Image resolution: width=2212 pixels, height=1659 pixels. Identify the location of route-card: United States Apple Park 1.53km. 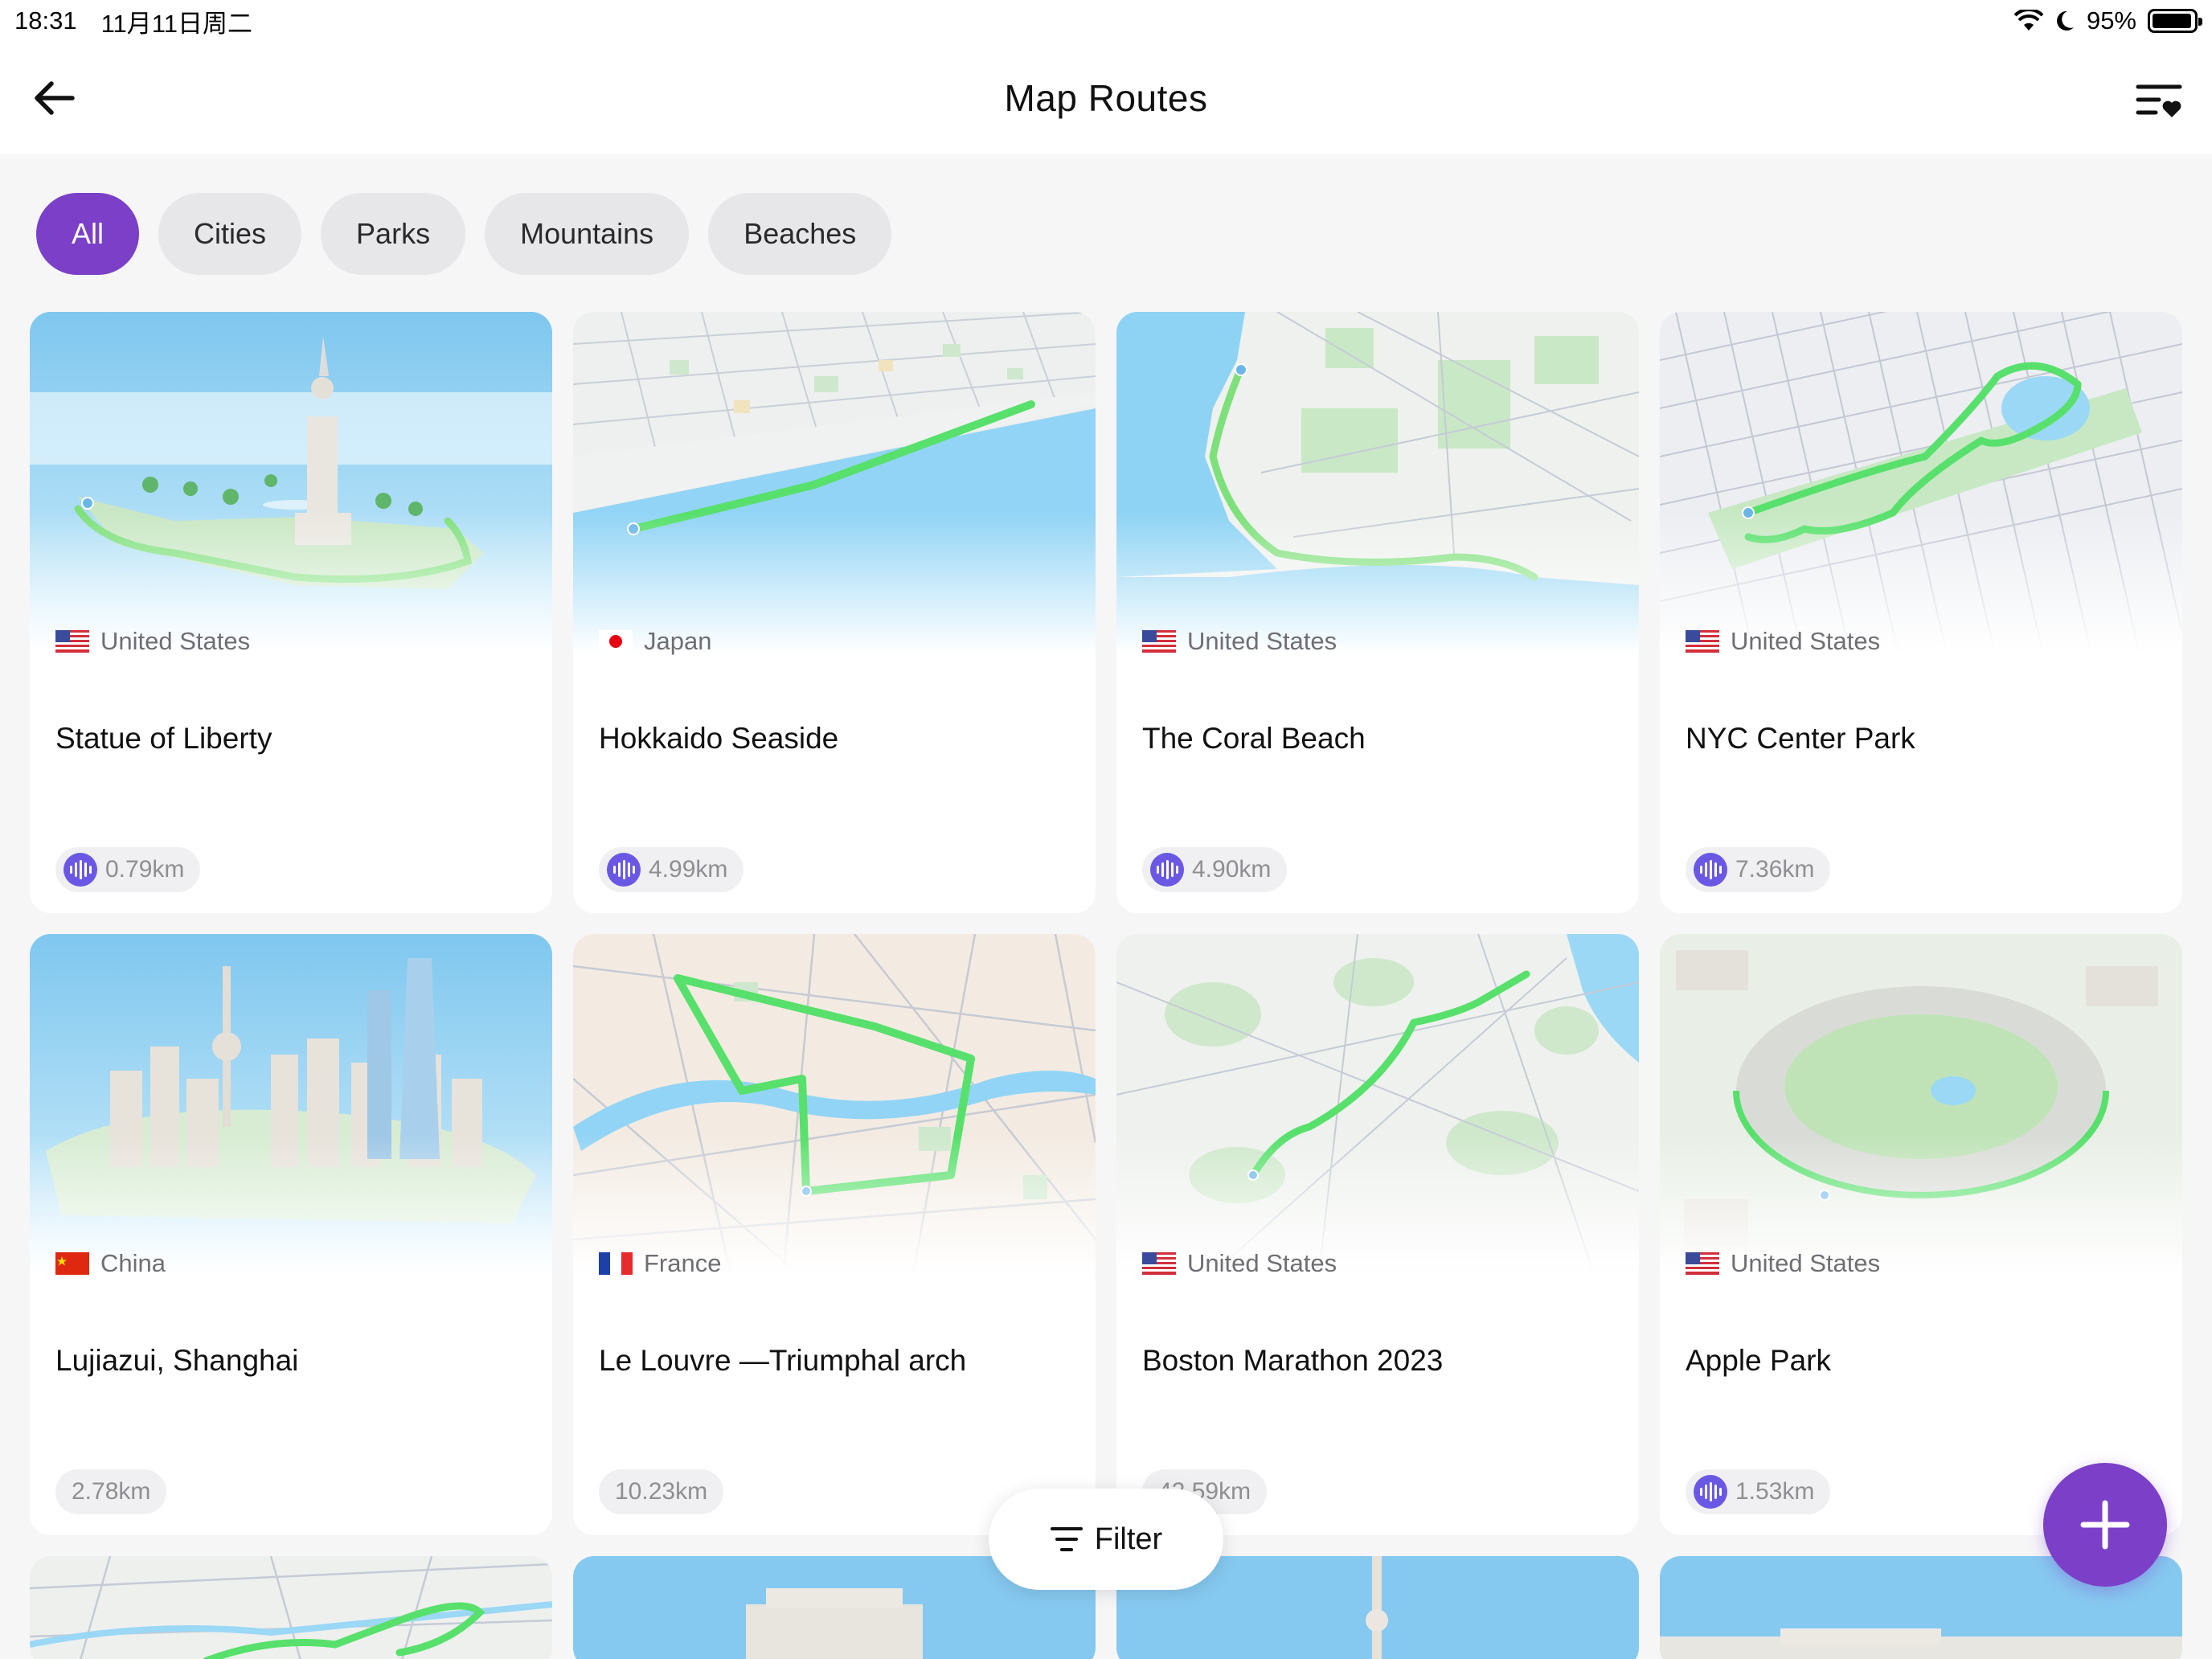
(1921, 1234).